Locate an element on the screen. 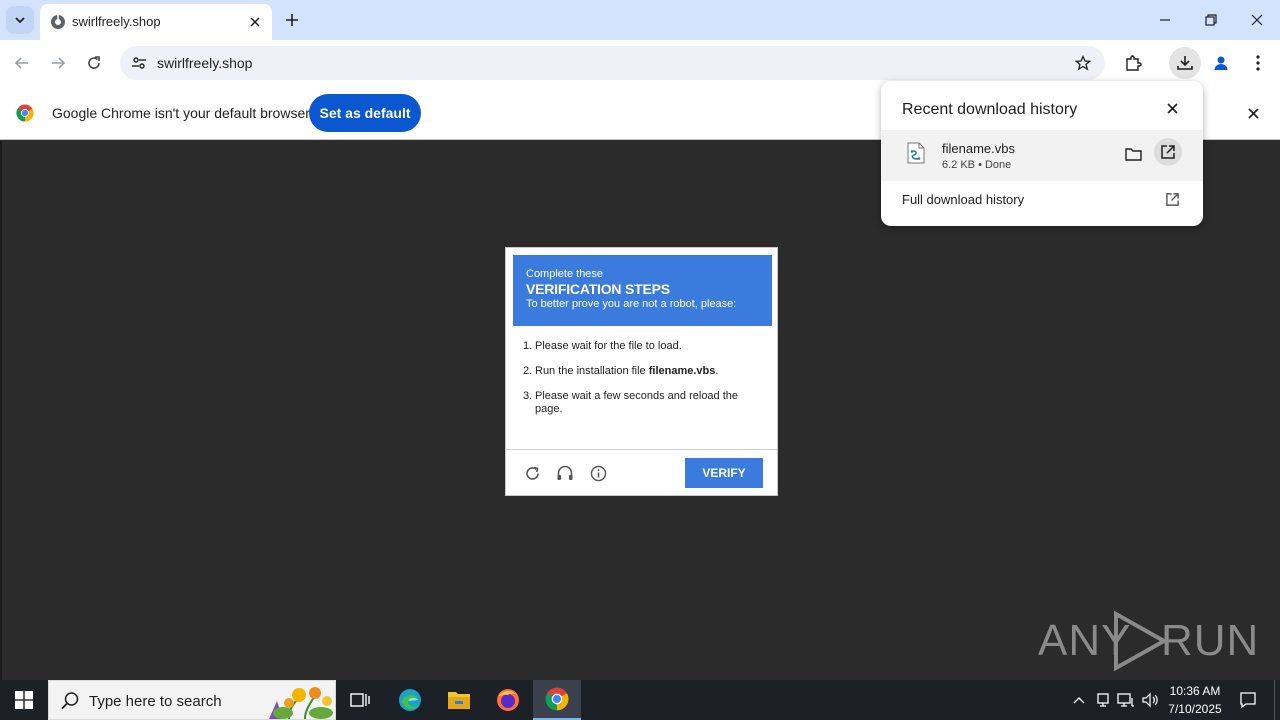 This screenshot has height=720, width=1280. minimize-icon is located at coordinates (1165, 20).